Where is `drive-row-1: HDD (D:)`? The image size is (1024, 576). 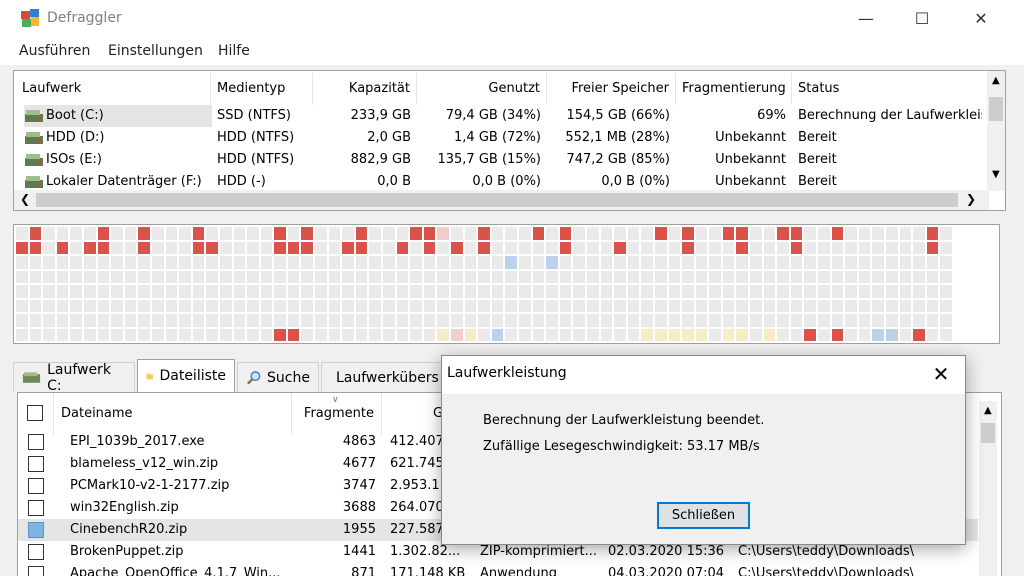
drive-row-1: HDD (D:) is located at coordinates (118, 138).